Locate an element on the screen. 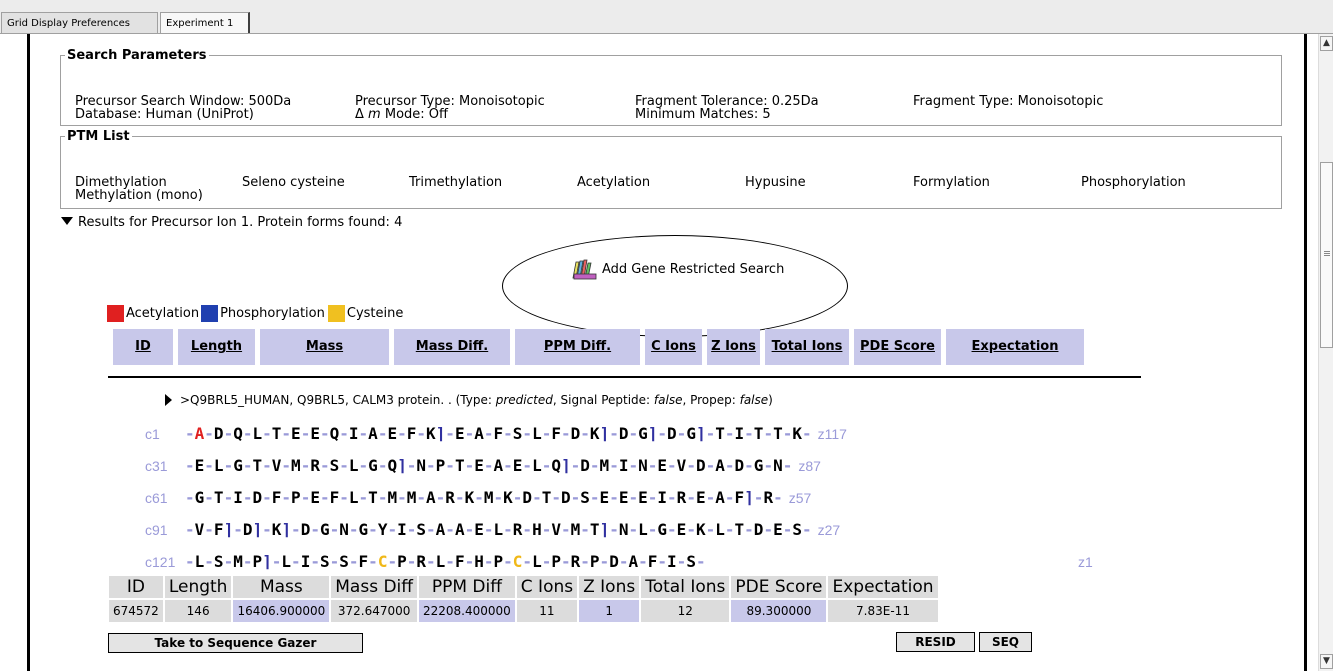  delta-m-mode: Δ m Mode: Off is located at coordinates (401, 114).